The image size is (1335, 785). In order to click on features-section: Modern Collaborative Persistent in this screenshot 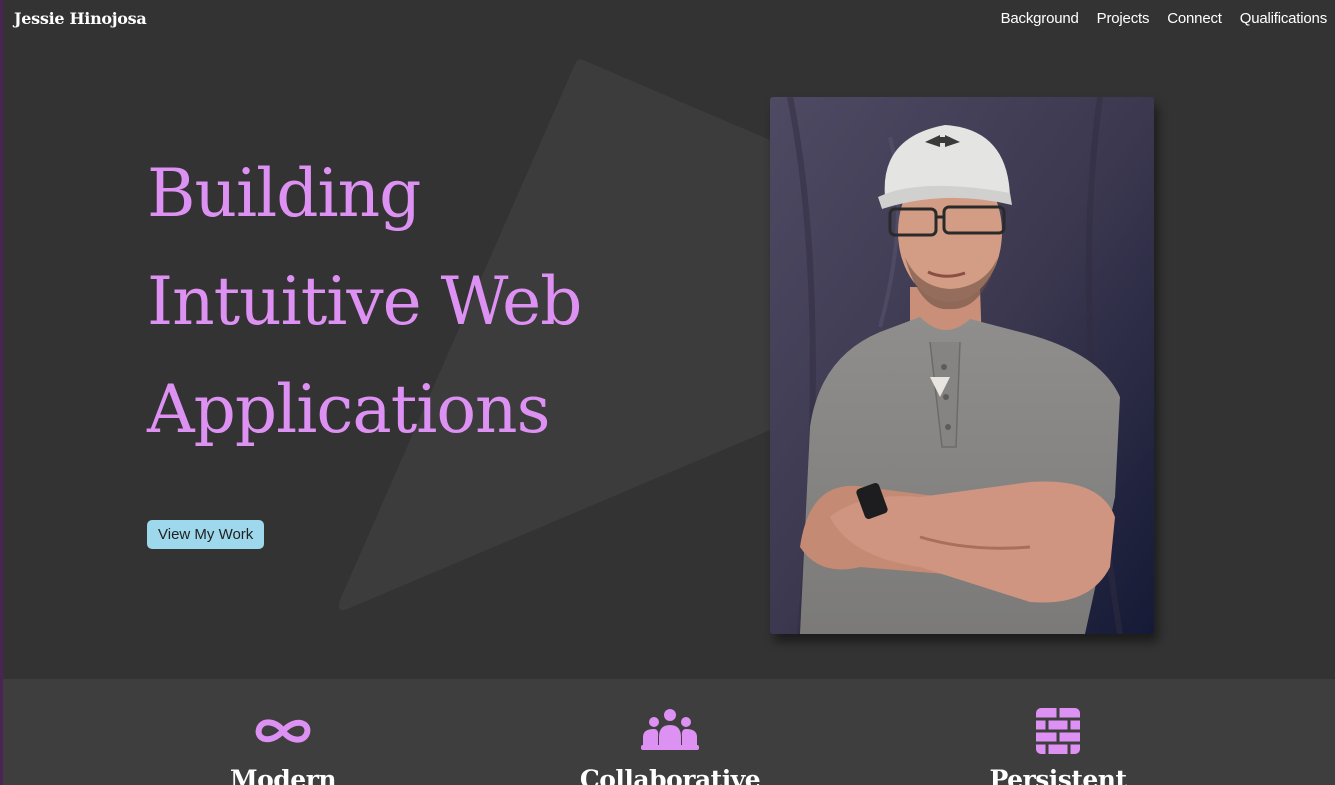, I will do `click(669, 732)`.